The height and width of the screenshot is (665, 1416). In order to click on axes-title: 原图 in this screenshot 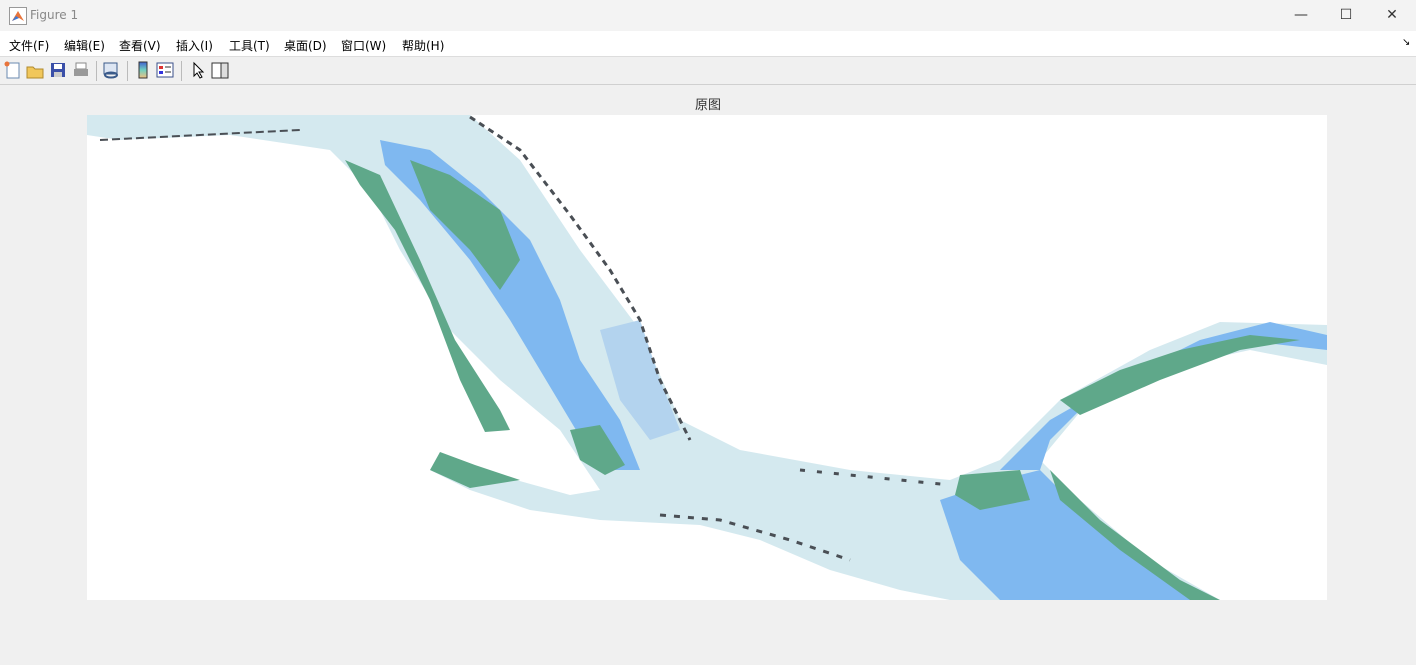, I will do `click(707, 105)`.